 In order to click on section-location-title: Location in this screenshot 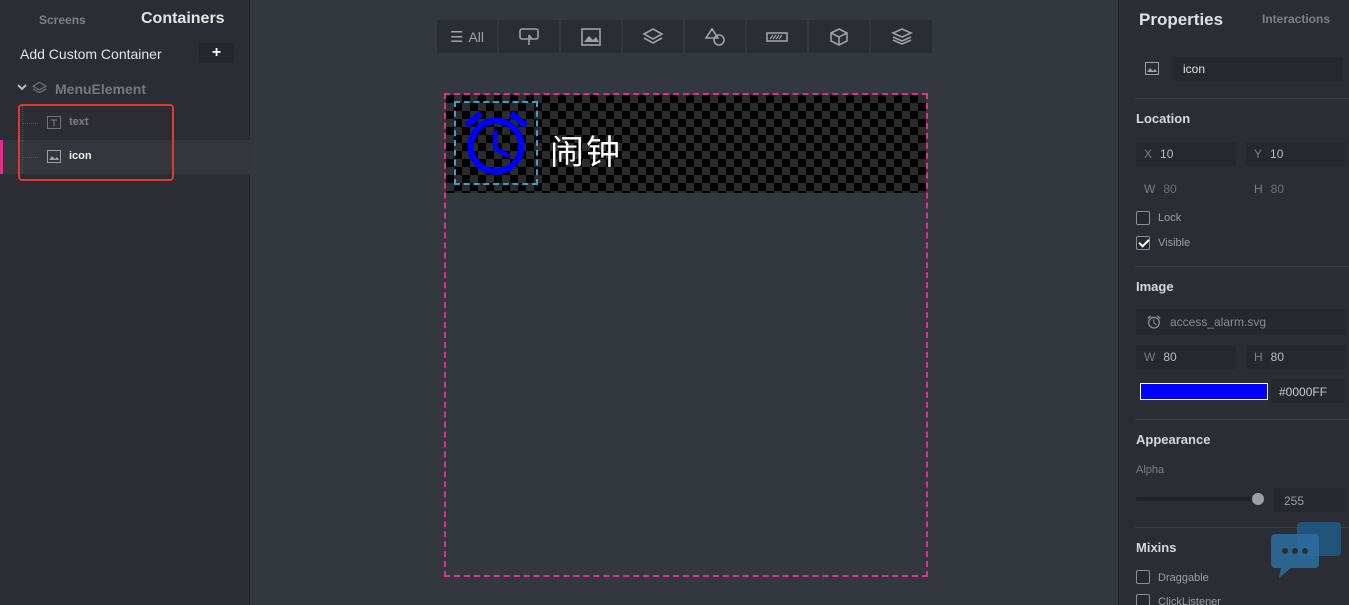, I will do `click(1163, 118)`.